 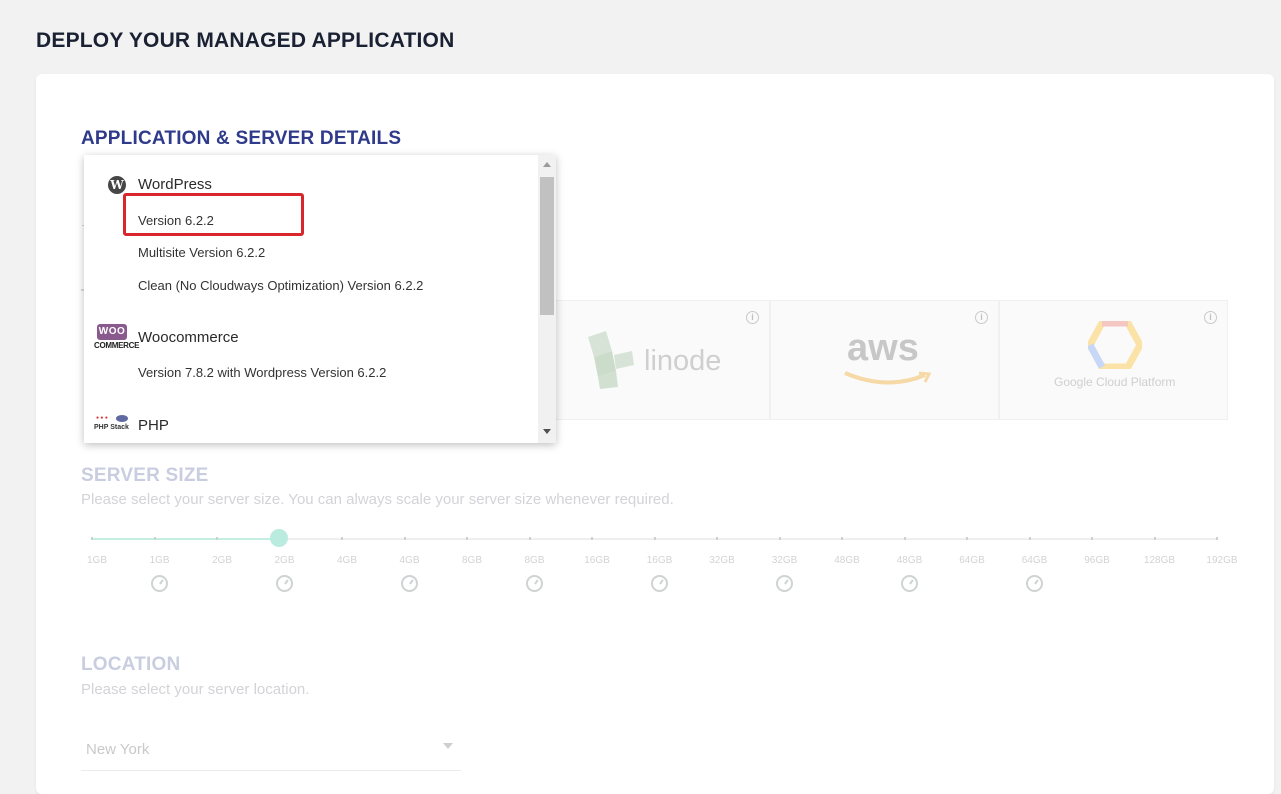 What do you see at coordinates (117, 337) in the screenshot?
I see `woocommerce-icon: WOO COMMERCE` at bounding box center [117, 337].